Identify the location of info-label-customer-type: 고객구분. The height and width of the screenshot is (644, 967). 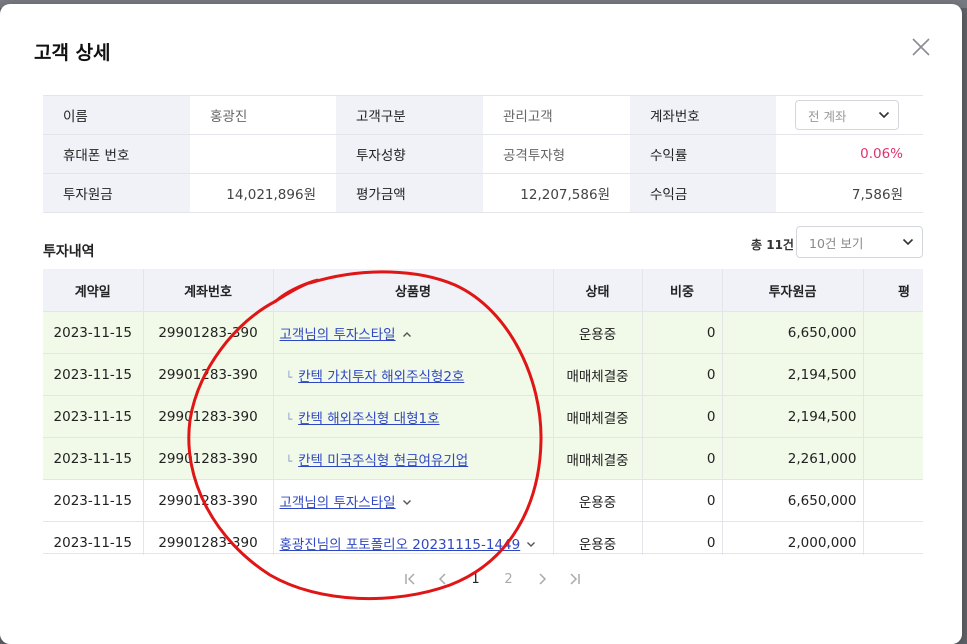
(409, 115).